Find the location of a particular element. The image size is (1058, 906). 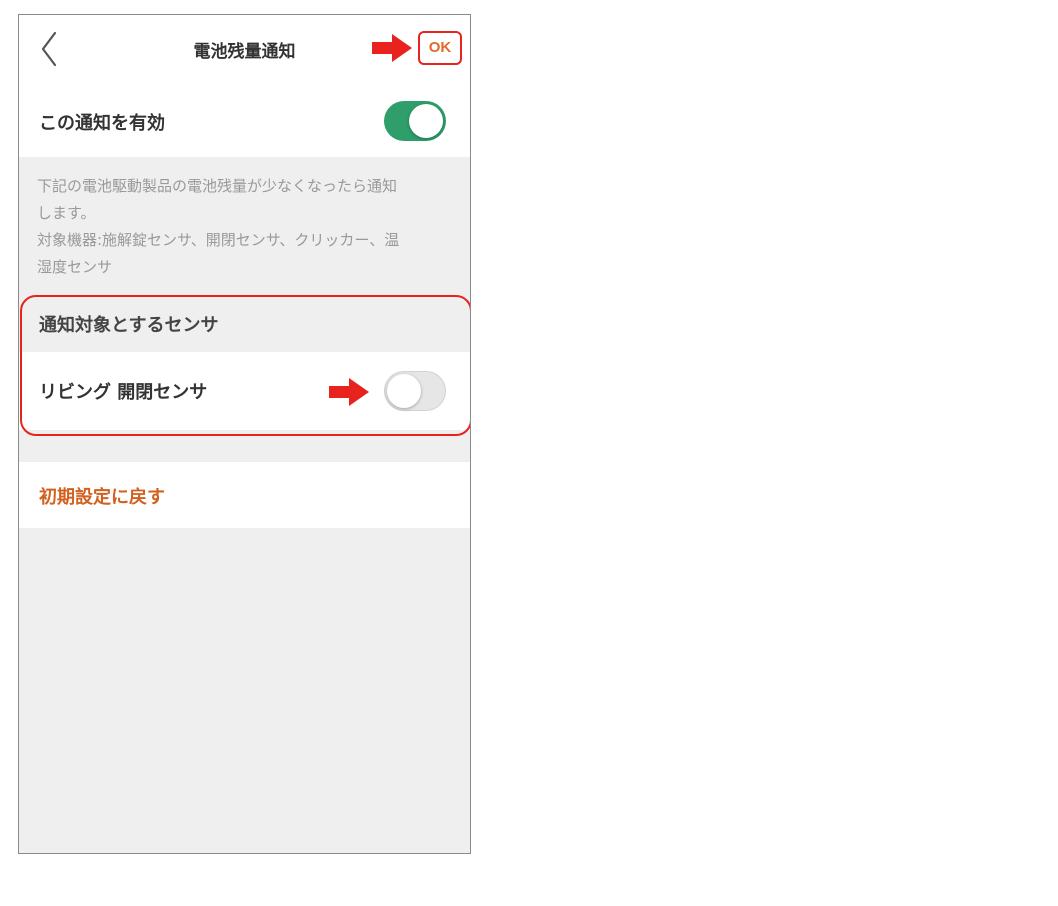

description-line: 下記の電池駆動製品の電池残量が少なくなったら通知 is located at coordinates (217, 186).